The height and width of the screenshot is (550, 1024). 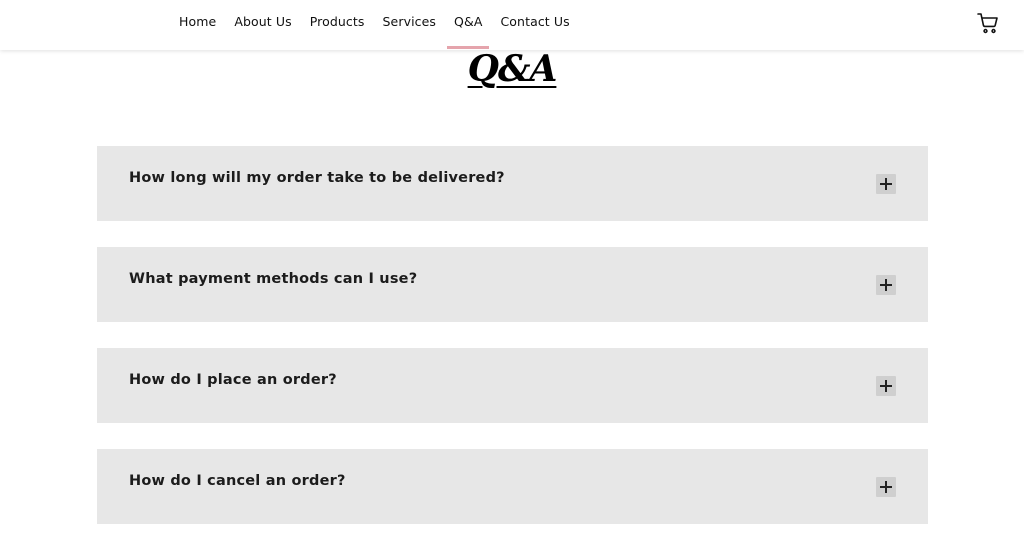 I want to click on nav-item-contact-us: Contact Us, so click(x=534, y=25).